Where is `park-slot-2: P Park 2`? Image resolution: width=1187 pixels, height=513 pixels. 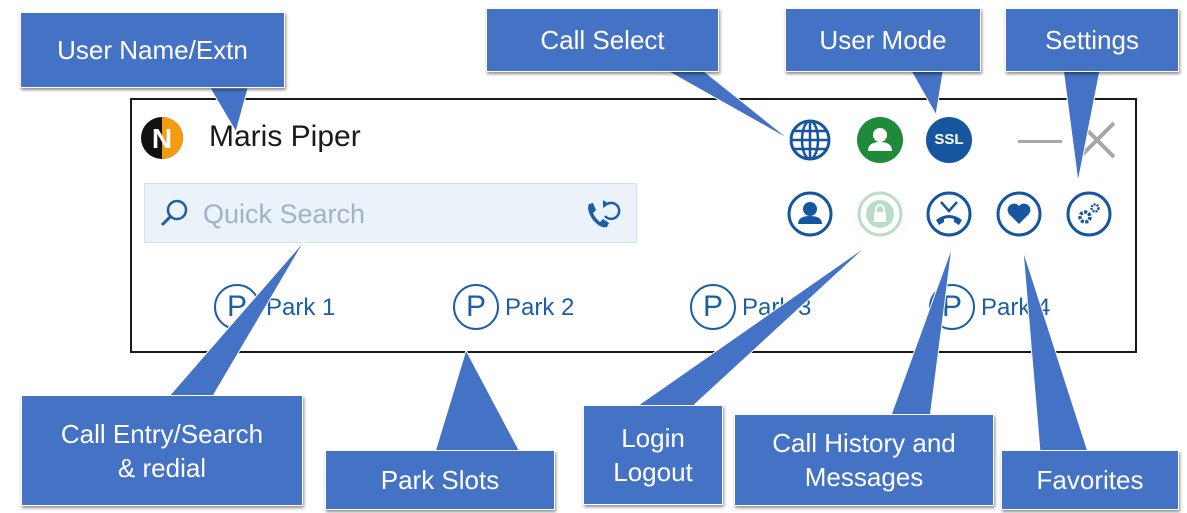
park-slot-2: P Park 2 is located at coordinates (543, 308).